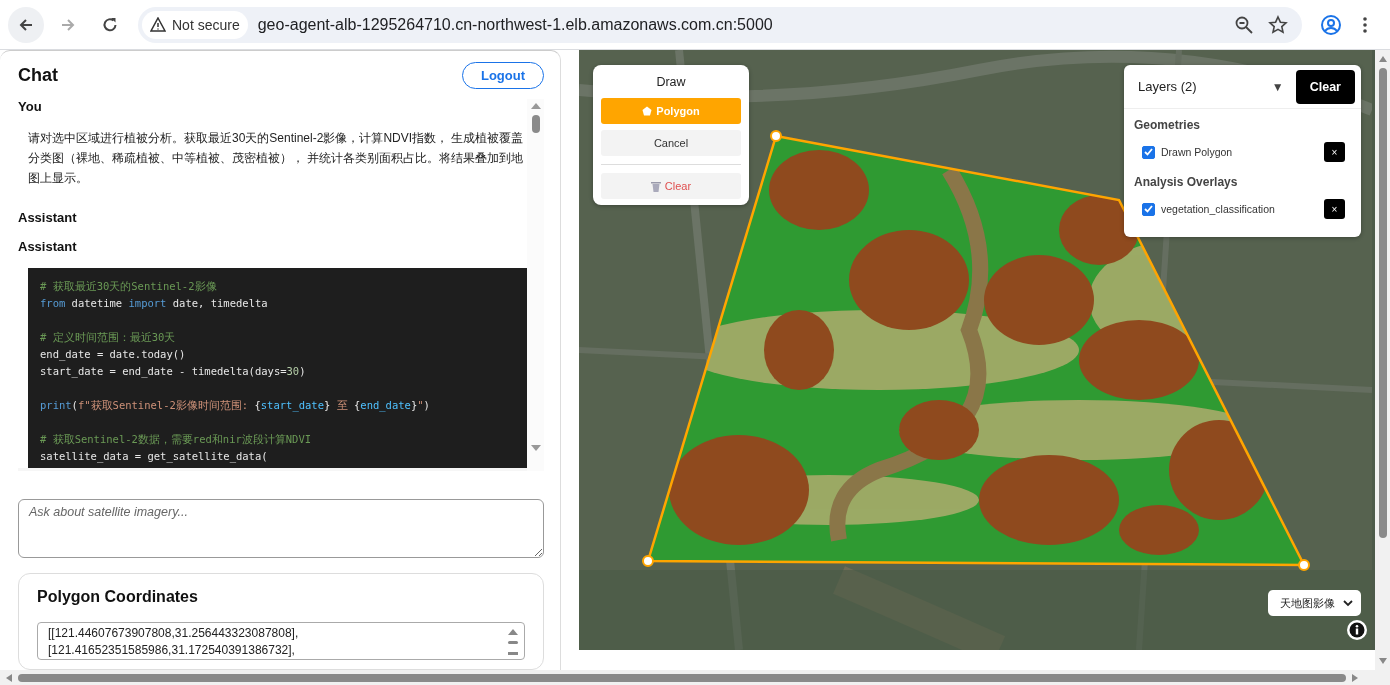 The image size is (1390, 685). I want to click on zoom-icon, so click(1244, 24).